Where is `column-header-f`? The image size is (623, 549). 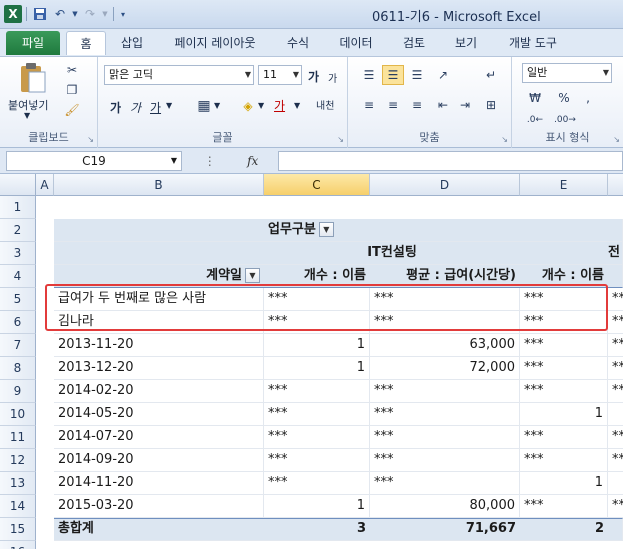
column-header-f is located at coordinates (615, 185).